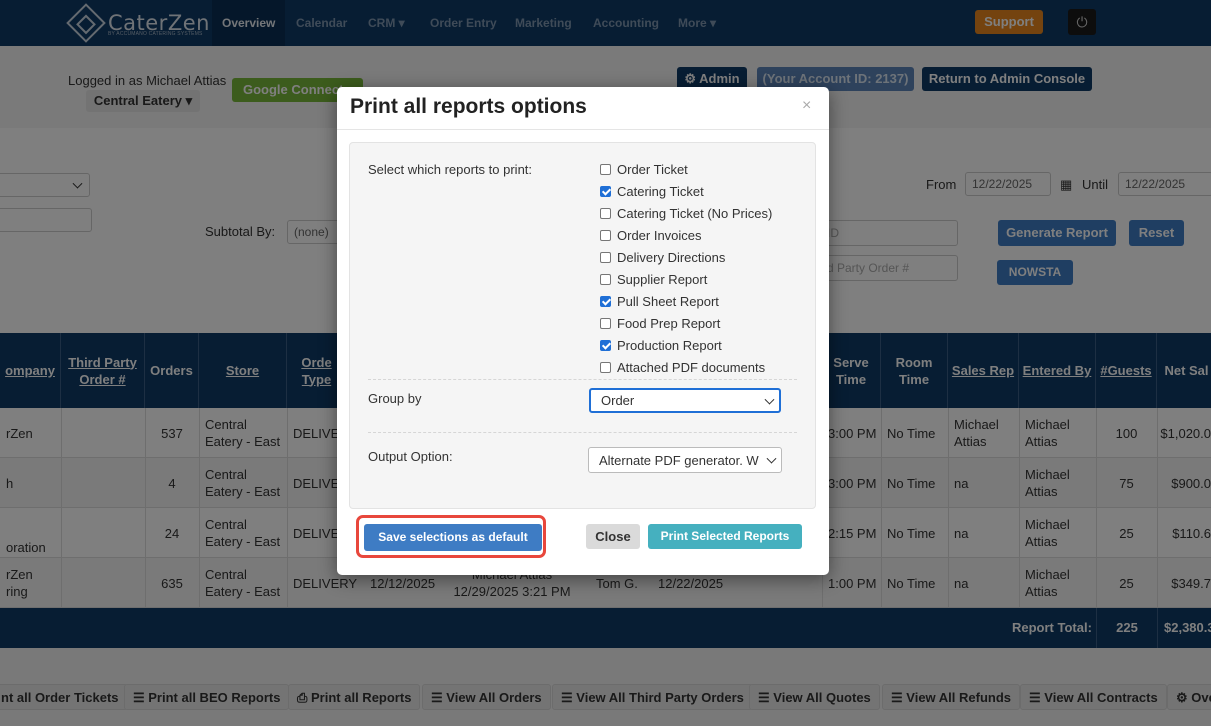 Image resolution: width=1211 pixels, height=726 pixels. I want to click on report-option: Catering Ticket, so click(652, 191).